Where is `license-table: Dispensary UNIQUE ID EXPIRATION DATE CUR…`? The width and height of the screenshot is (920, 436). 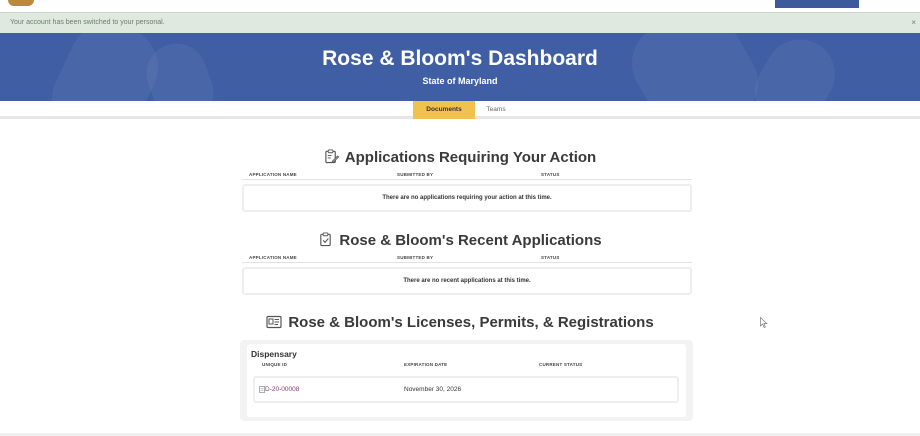
license-table: Dispensary UNIQUE ID EXPIRATION DATE CUR… is located at coordinates (466, 380).